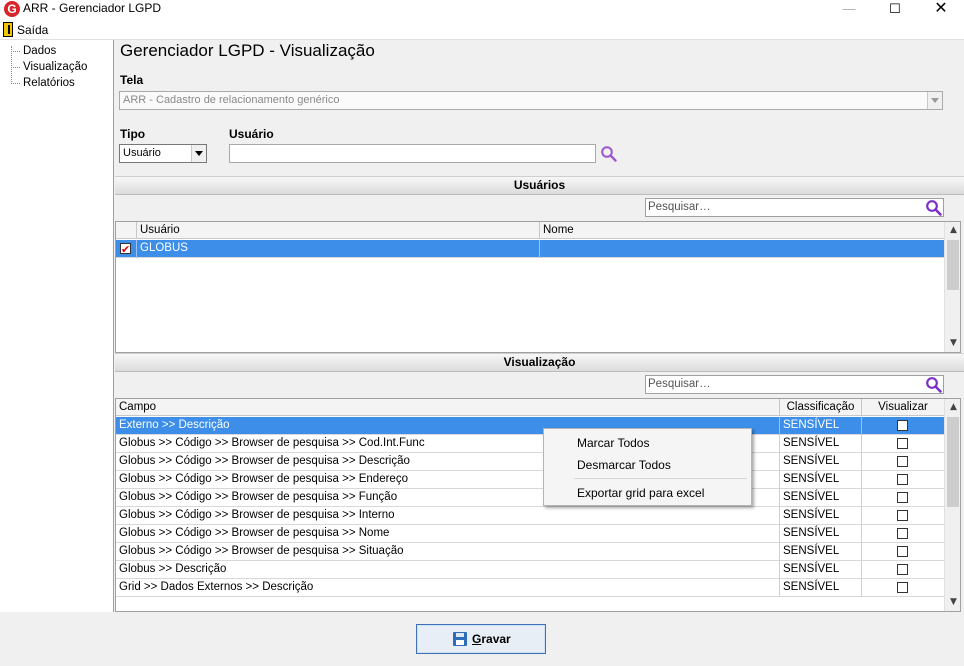 This screenshot has height=666, width=964. I want to click on checkbox, so click(125, 249).